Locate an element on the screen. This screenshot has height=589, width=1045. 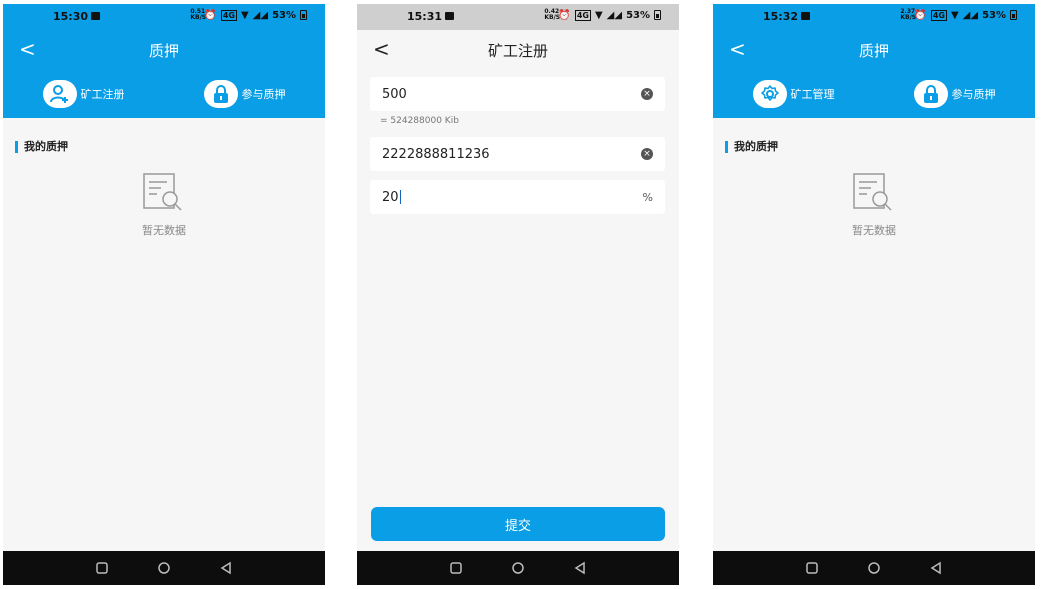
header: < 矿工注册 is located at coordinates (518, 50).